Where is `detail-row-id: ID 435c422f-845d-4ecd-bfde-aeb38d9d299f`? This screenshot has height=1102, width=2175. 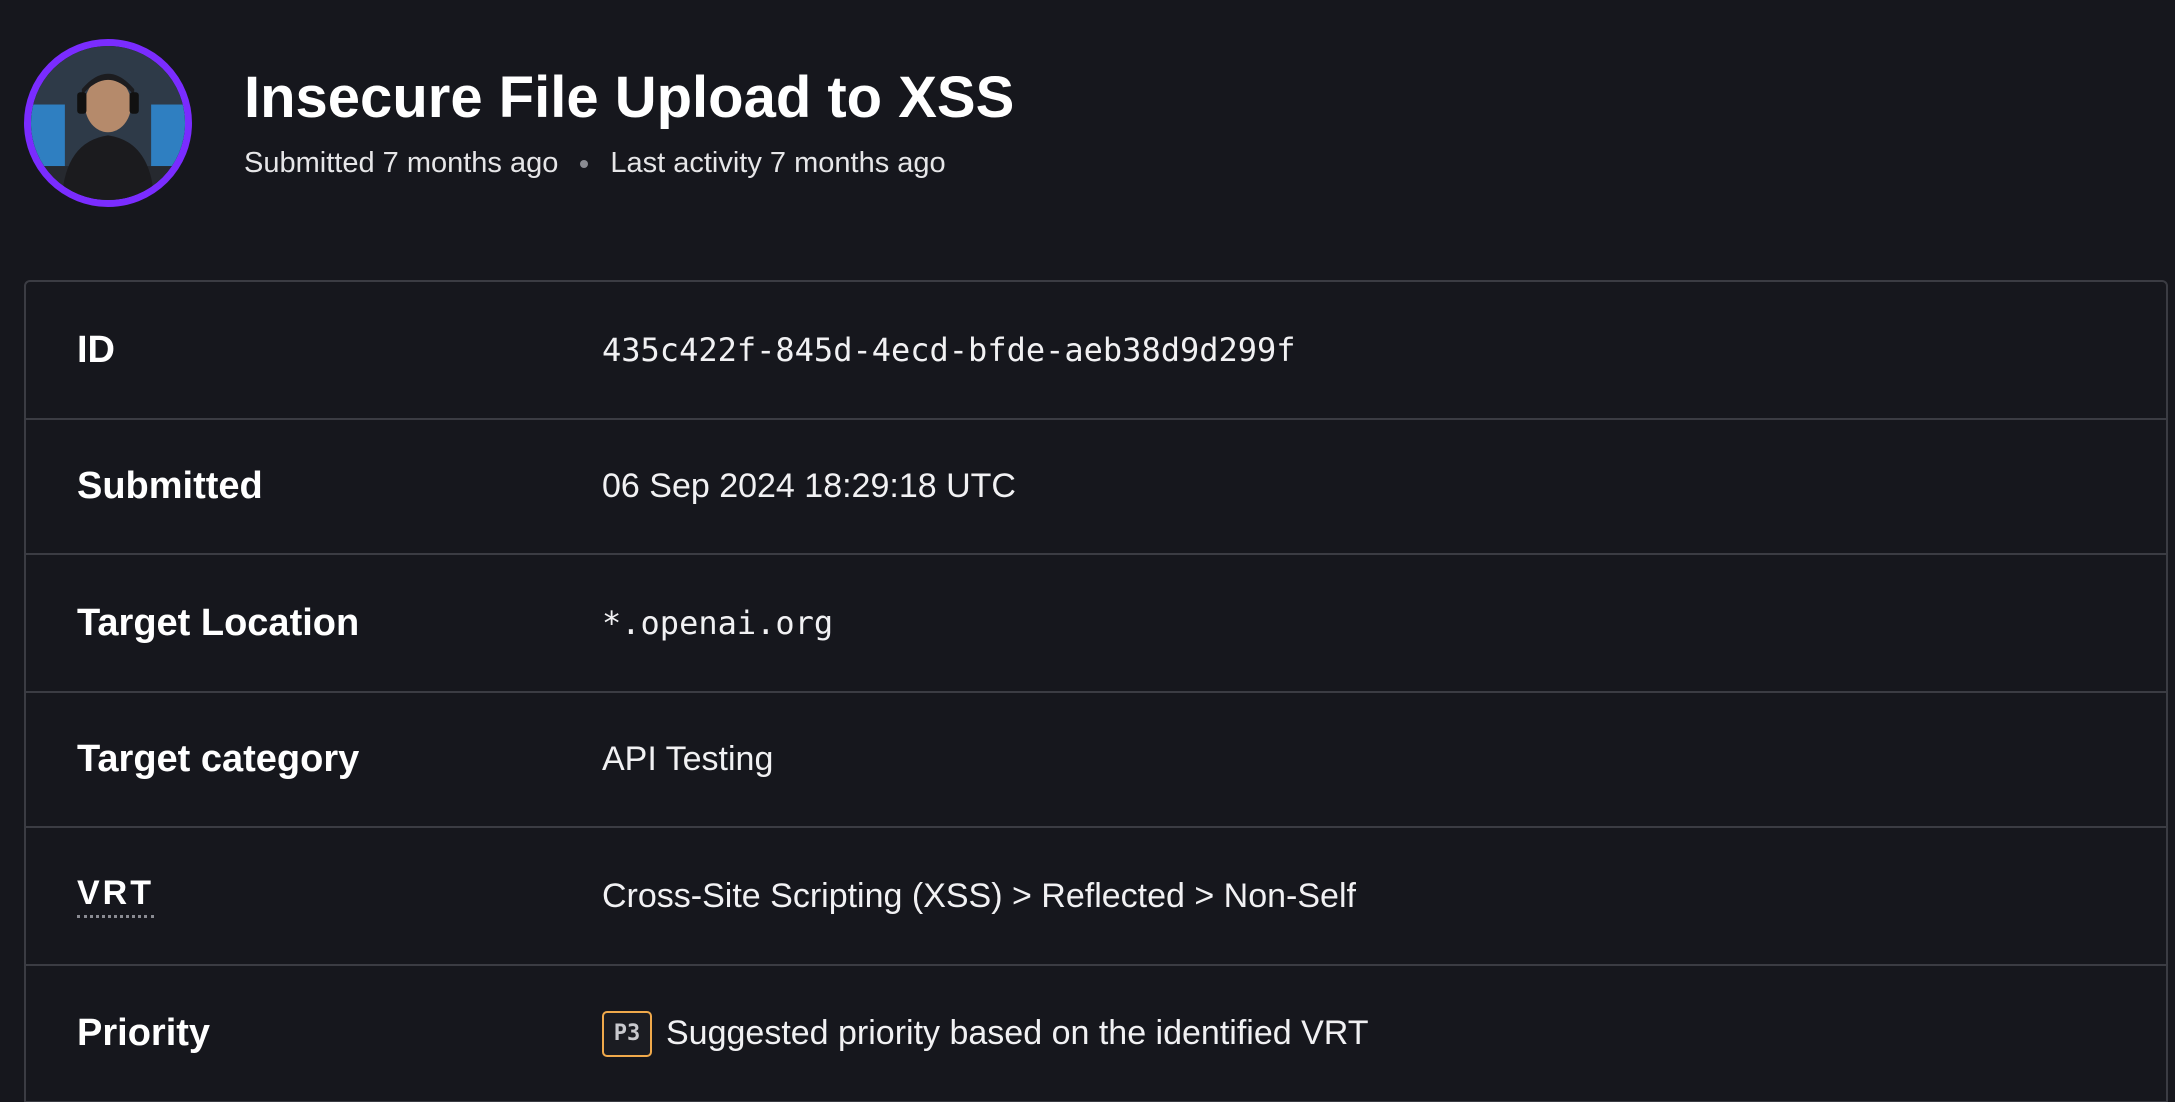 detail-row-id: ID 435c422f-845d-4ecd-bfde-aeb38d9d299f is located at coordinates (1096, 351).